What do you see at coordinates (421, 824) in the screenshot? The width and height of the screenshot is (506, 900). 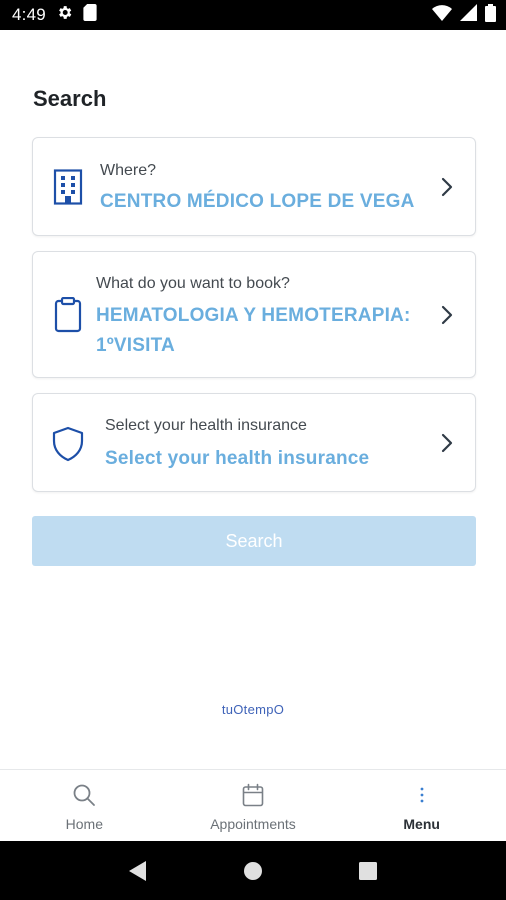 I see `nav-label-menu: Menu` at bounding box center [421, 824].